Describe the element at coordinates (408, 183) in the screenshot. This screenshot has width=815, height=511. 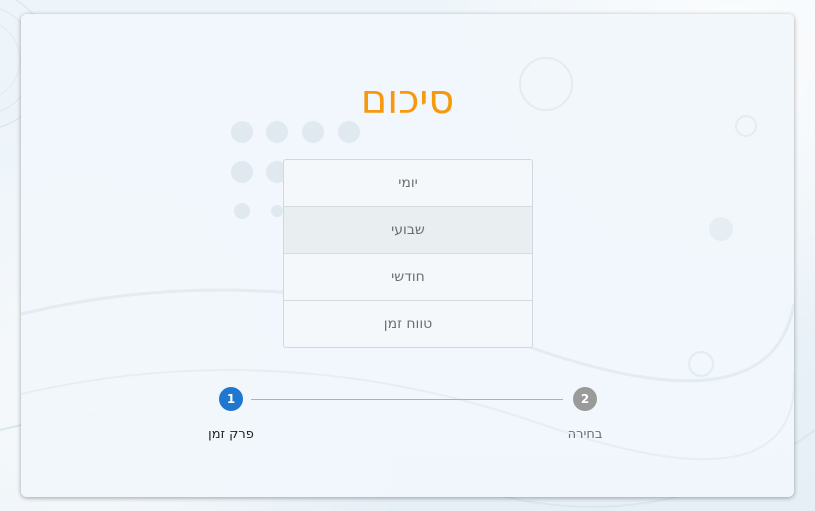
I see `option-daily: יומי` at that location.